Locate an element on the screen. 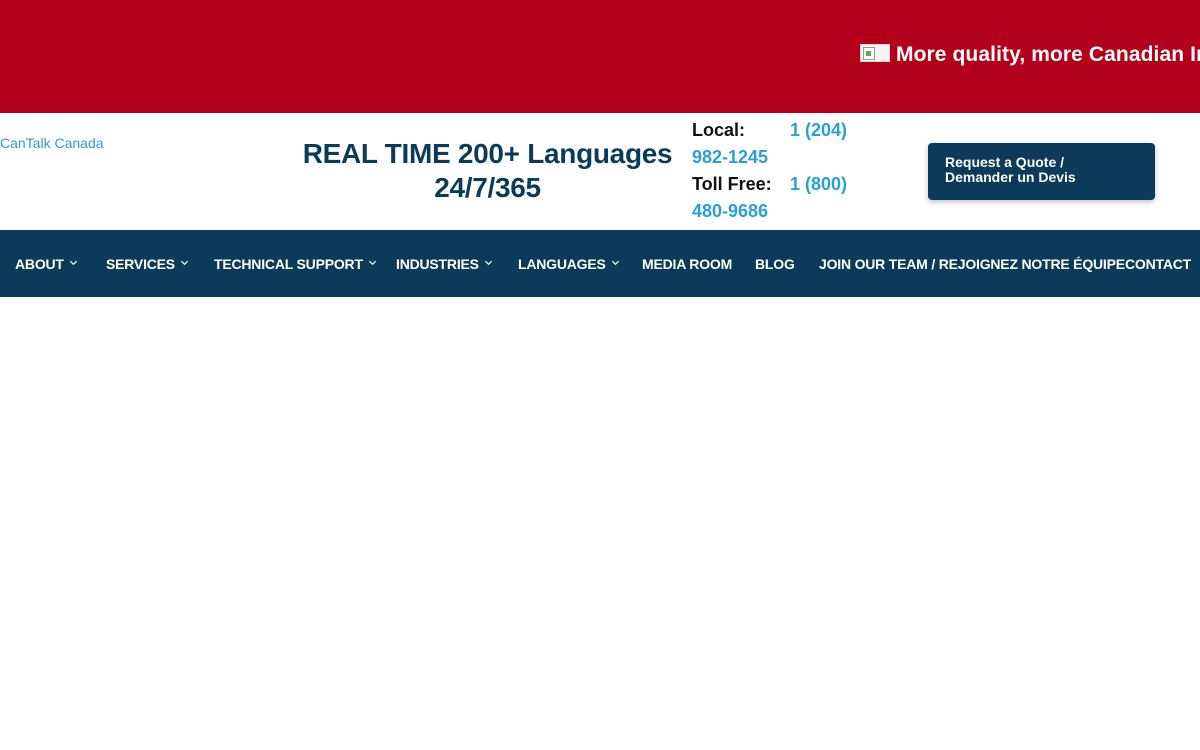  logo-link: CanTalk Canada is located at coordinates (52, 143).